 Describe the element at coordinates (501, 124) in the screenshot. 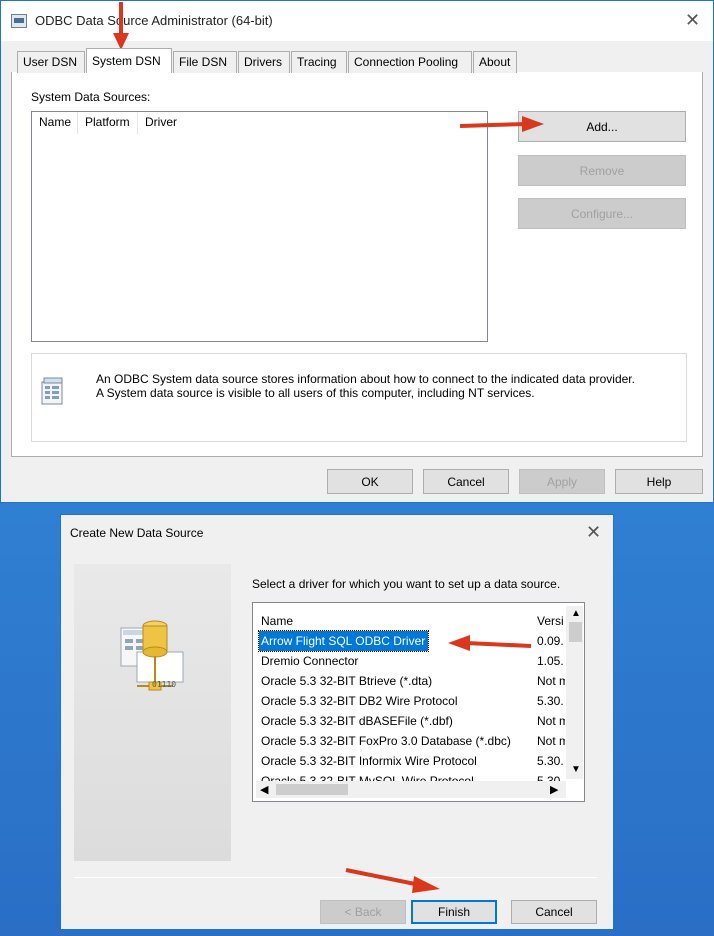

I see `arrow-to-add-button-icon` at that location.